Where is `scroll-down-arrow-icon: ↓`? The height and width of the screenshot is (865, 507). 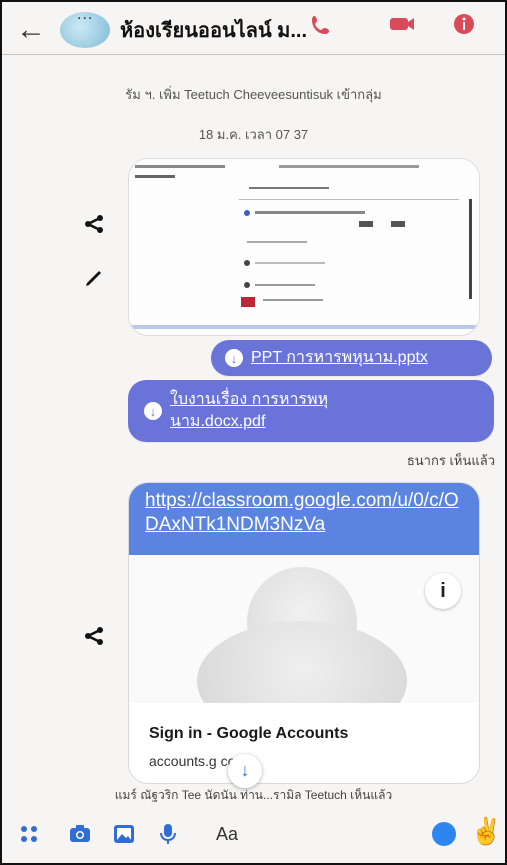 scroll-down-arrow-icon: ↓ is located at coordinates (245, 771).